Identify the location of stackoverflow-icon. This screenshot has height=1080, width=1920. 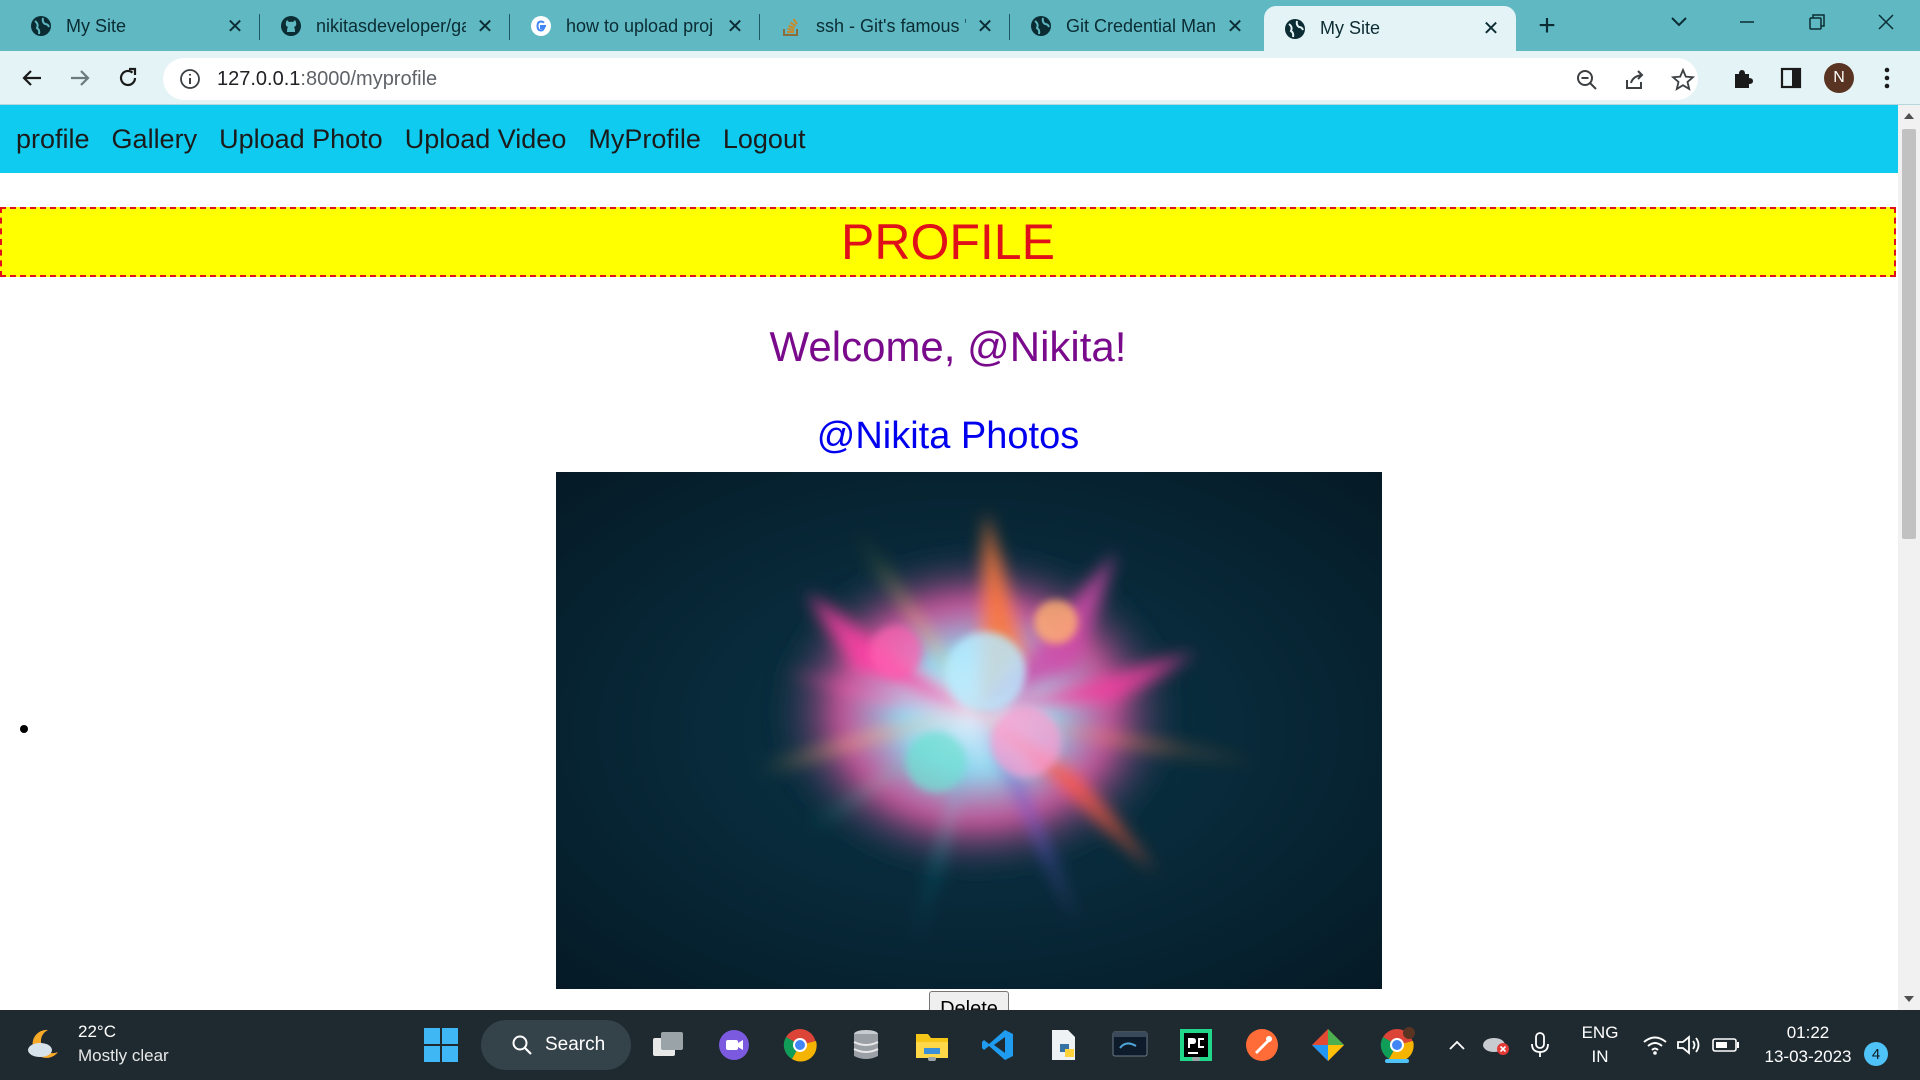
(791, 26).